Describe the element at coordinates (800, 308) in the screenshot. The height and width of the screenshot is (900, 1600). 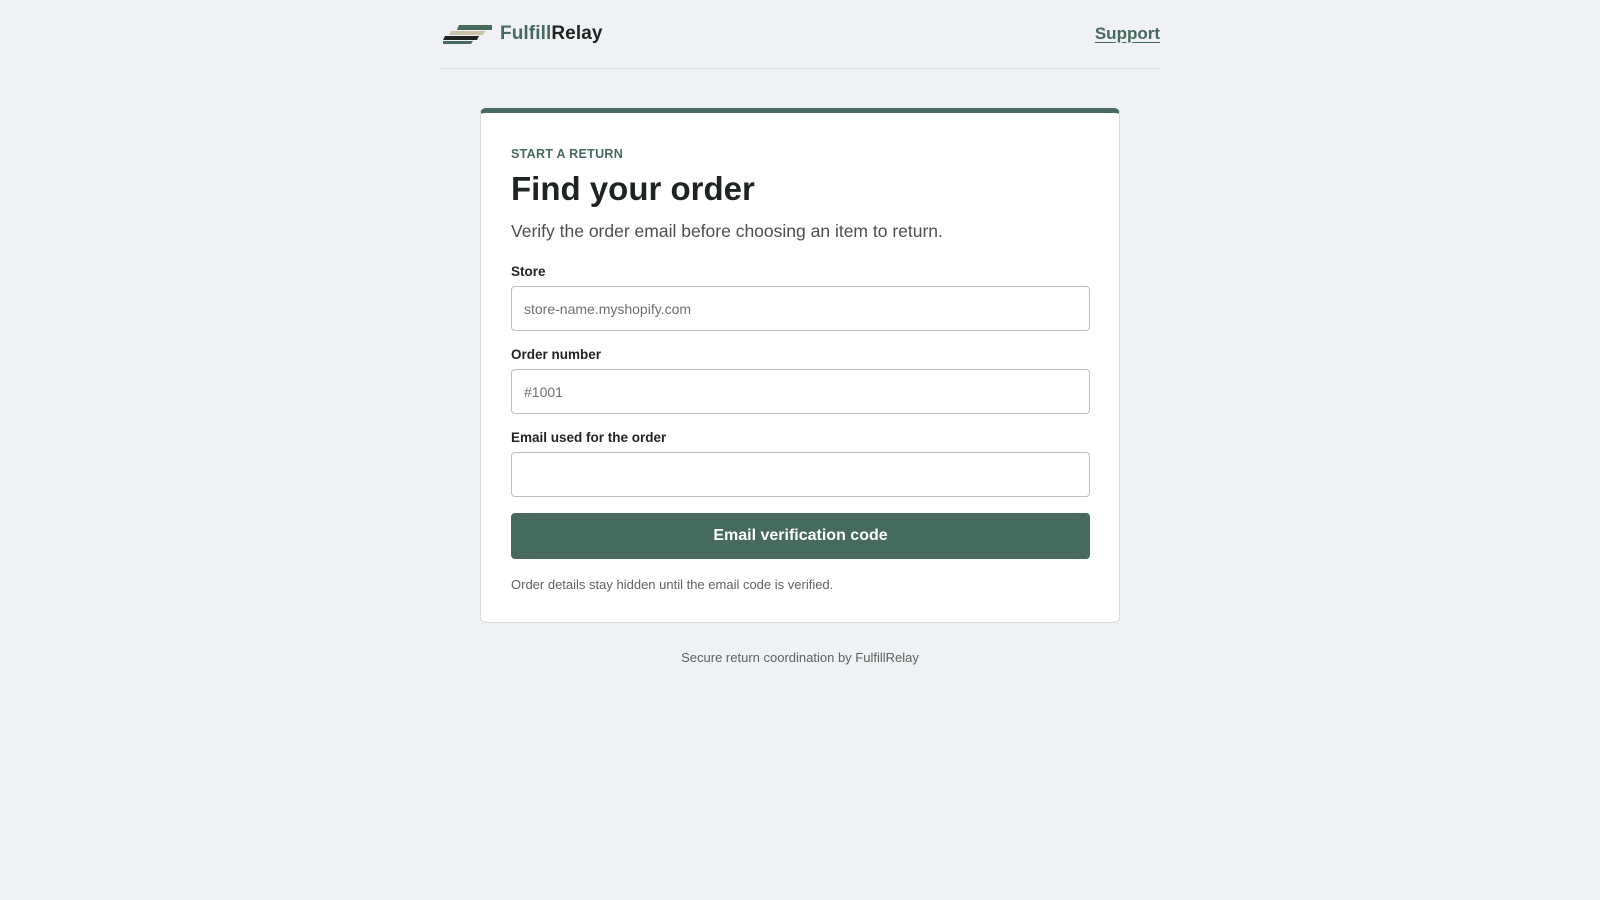
I see `store-input` at that location.